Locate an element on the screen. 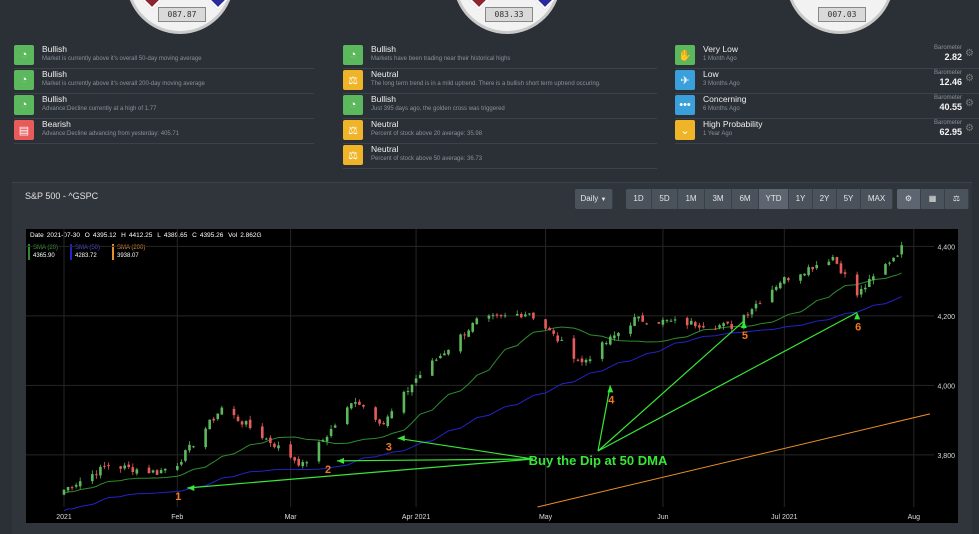  scale-icon: ⚖ is located at coordinates (956, 198).